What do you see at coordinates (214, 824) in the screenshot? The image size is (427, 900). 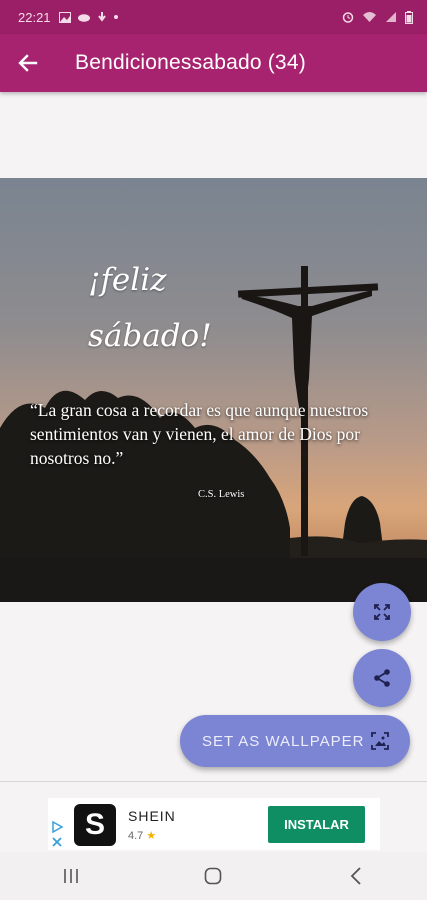 I see `ad-banner: S SHEIN 4.7 ★ INSTALAR` at bounding box center [214, 824].